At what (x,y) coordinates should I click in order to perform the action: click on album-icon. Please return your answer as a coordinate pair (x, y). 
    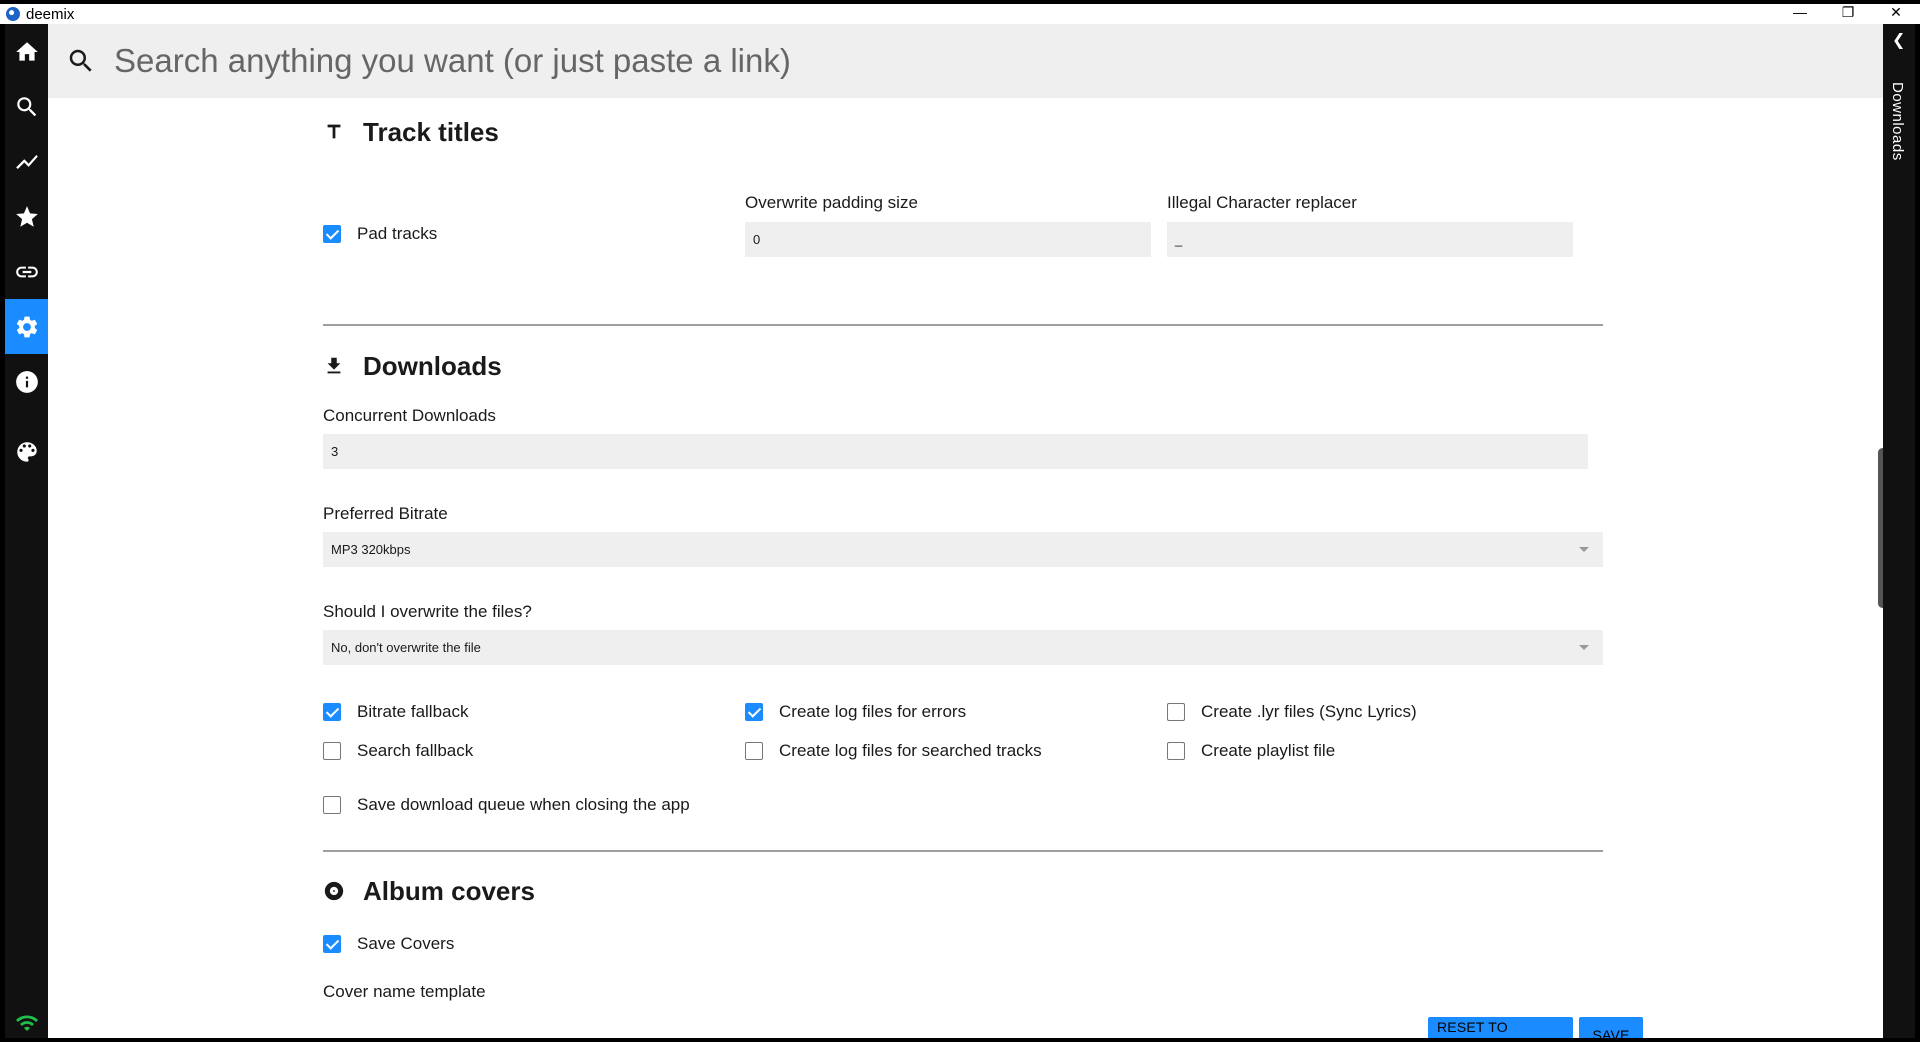
    Looking at the image, I should click on (334, 891).